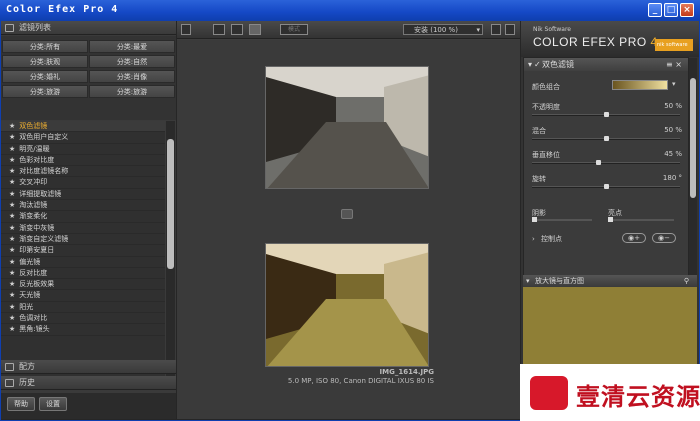 Image resolution: width=700 pixels, height=421 pixels. What do you see at coordinates (83, 240) in the screenshot?
I see `filter-item: ★ 渐变自定义滤镜` at bounding box center [83, 240].